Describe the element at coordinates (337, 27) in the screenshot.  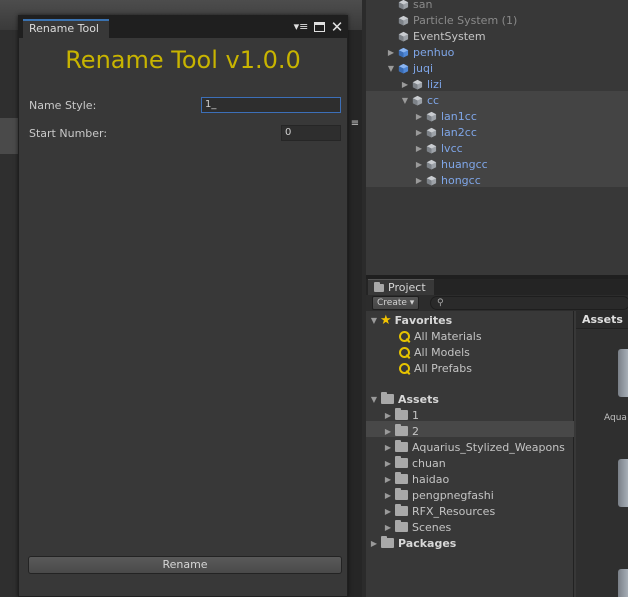
I see `close-icon: ✕` at that location.